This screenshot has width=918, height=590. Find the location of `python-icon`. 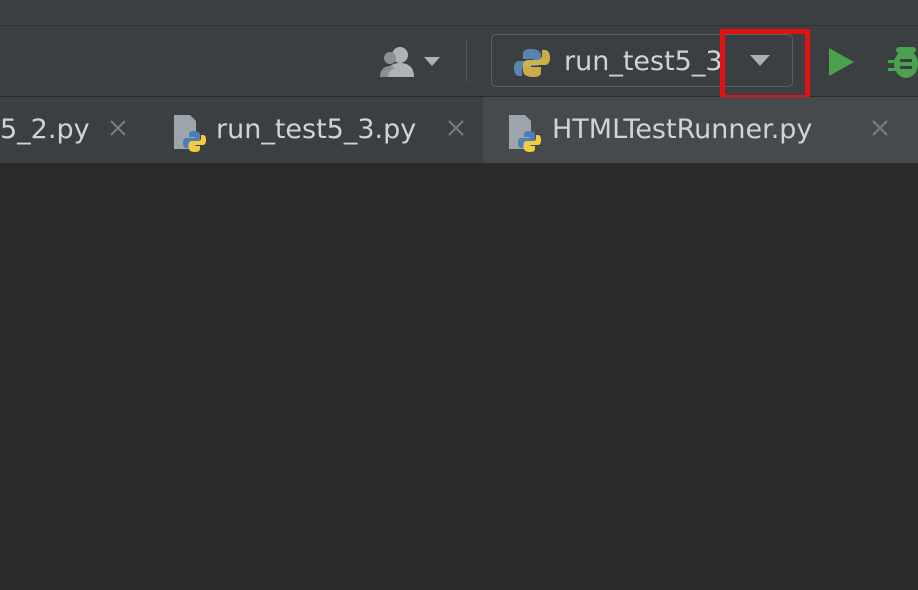

python-icon is located at coordinates (532, 63).